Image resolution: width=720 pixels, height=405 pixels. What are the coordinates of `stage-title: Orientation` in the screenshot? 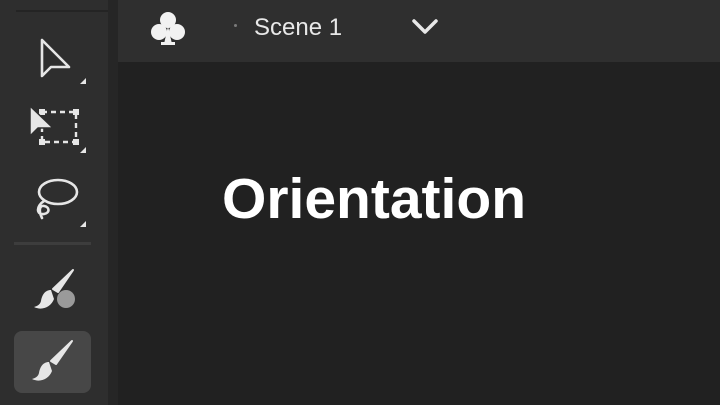 It's located at (374, 199).